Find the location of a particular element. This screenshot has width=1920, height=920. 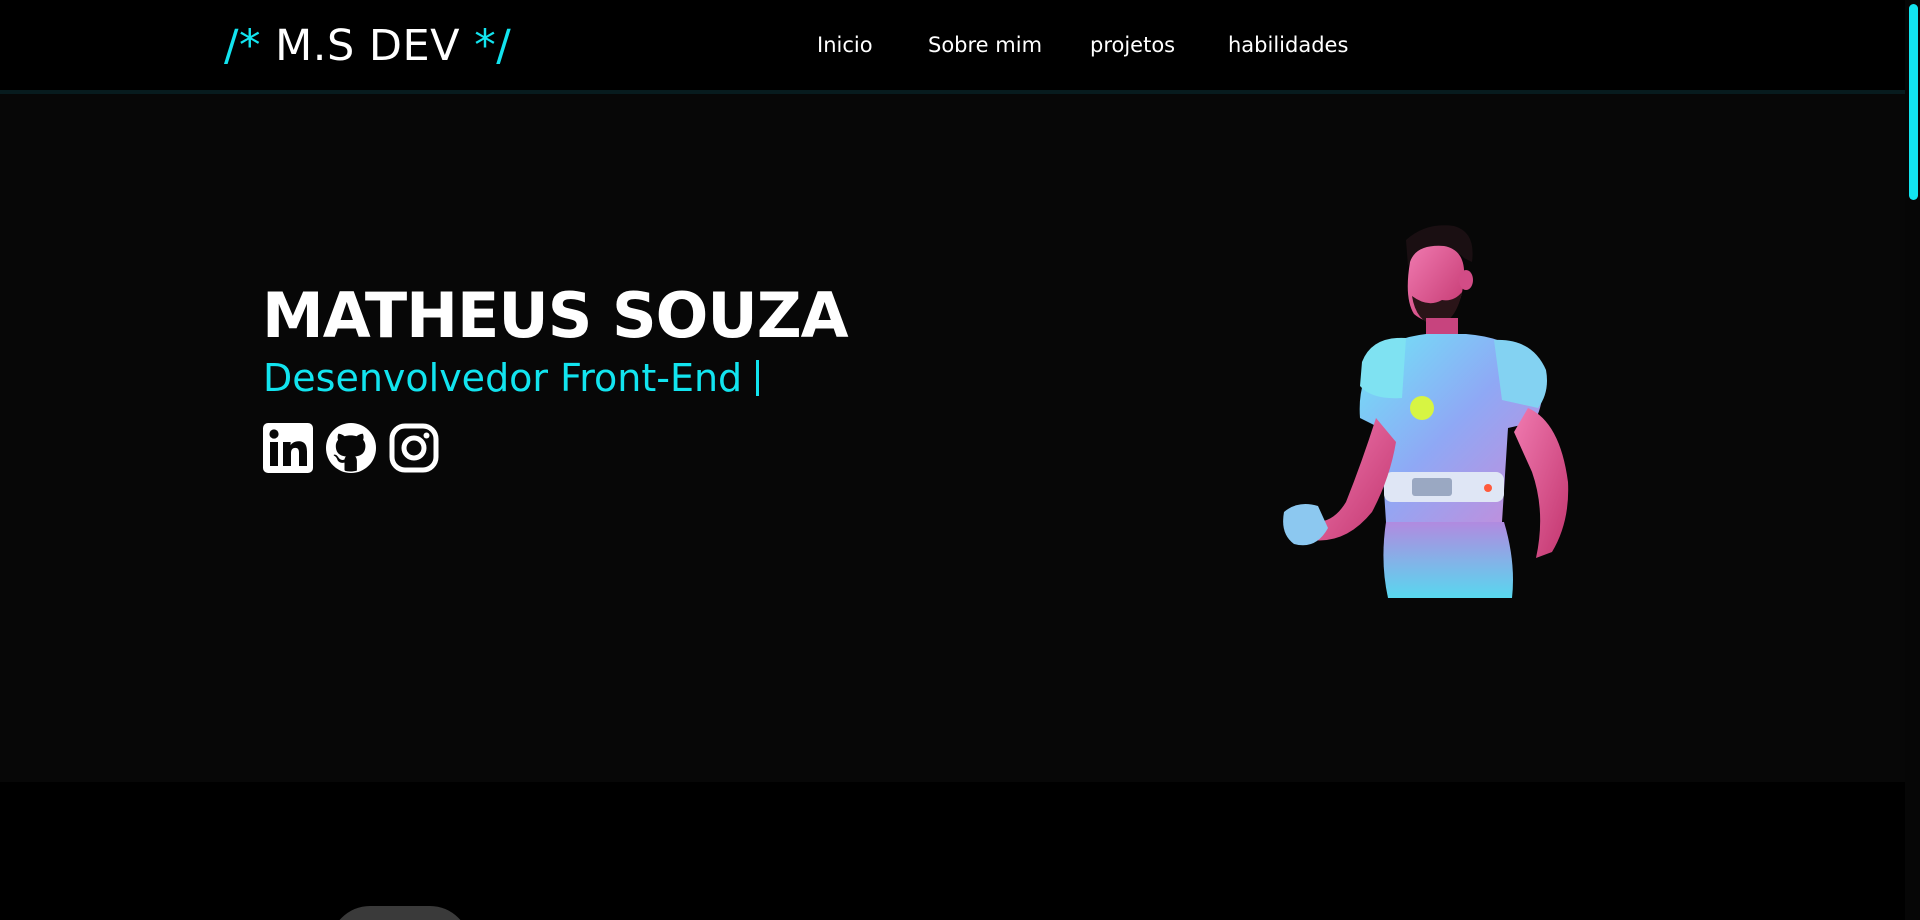

nav-item-sobre-mim: Sobre mim is located at coordinates (985, 45).